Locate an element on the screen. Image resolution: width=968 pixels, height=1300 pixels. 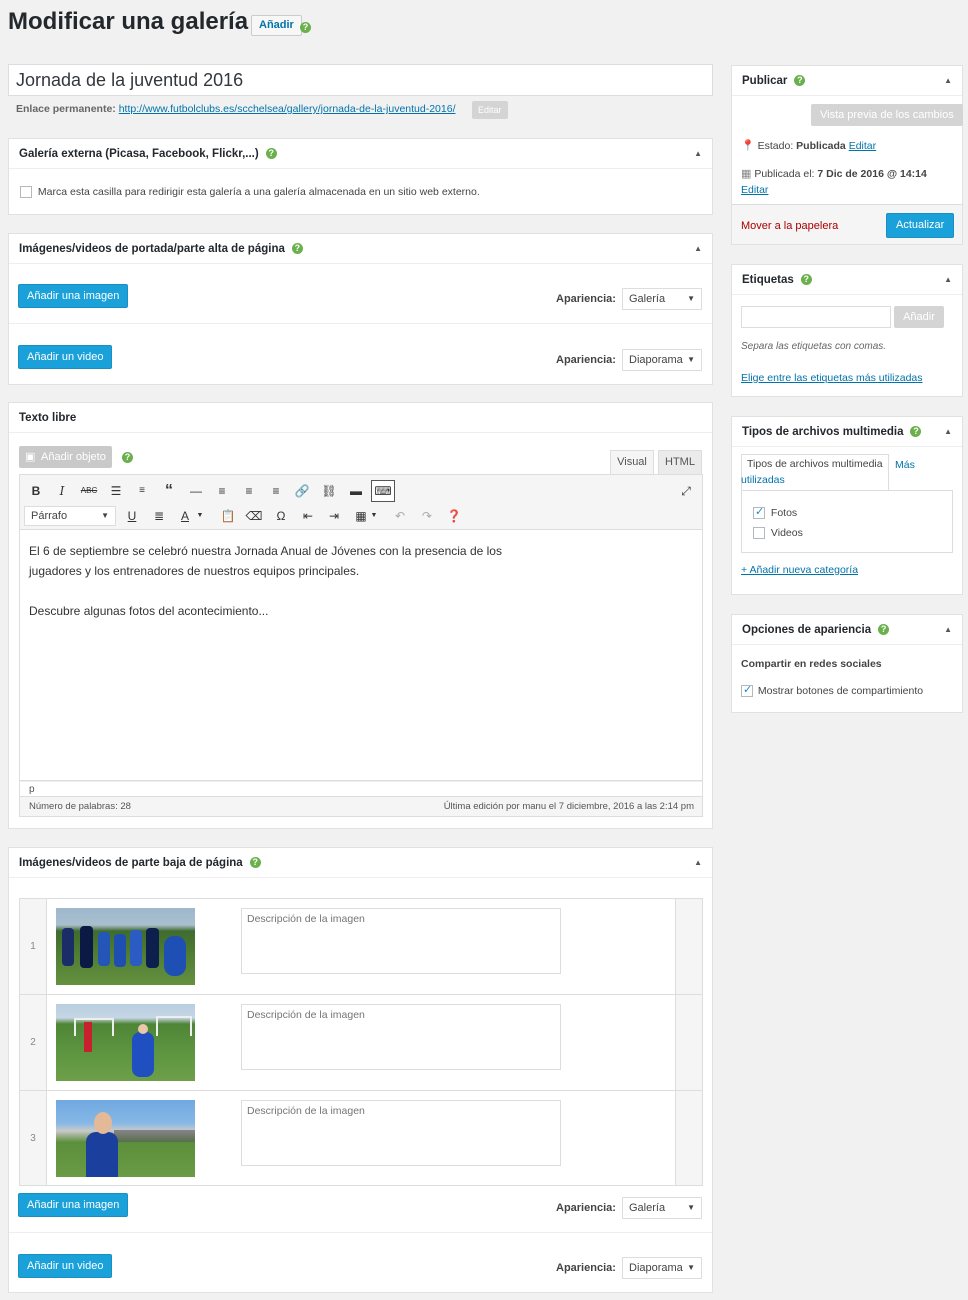
add-new-button: Añadir is located at coordinates (276, 25).